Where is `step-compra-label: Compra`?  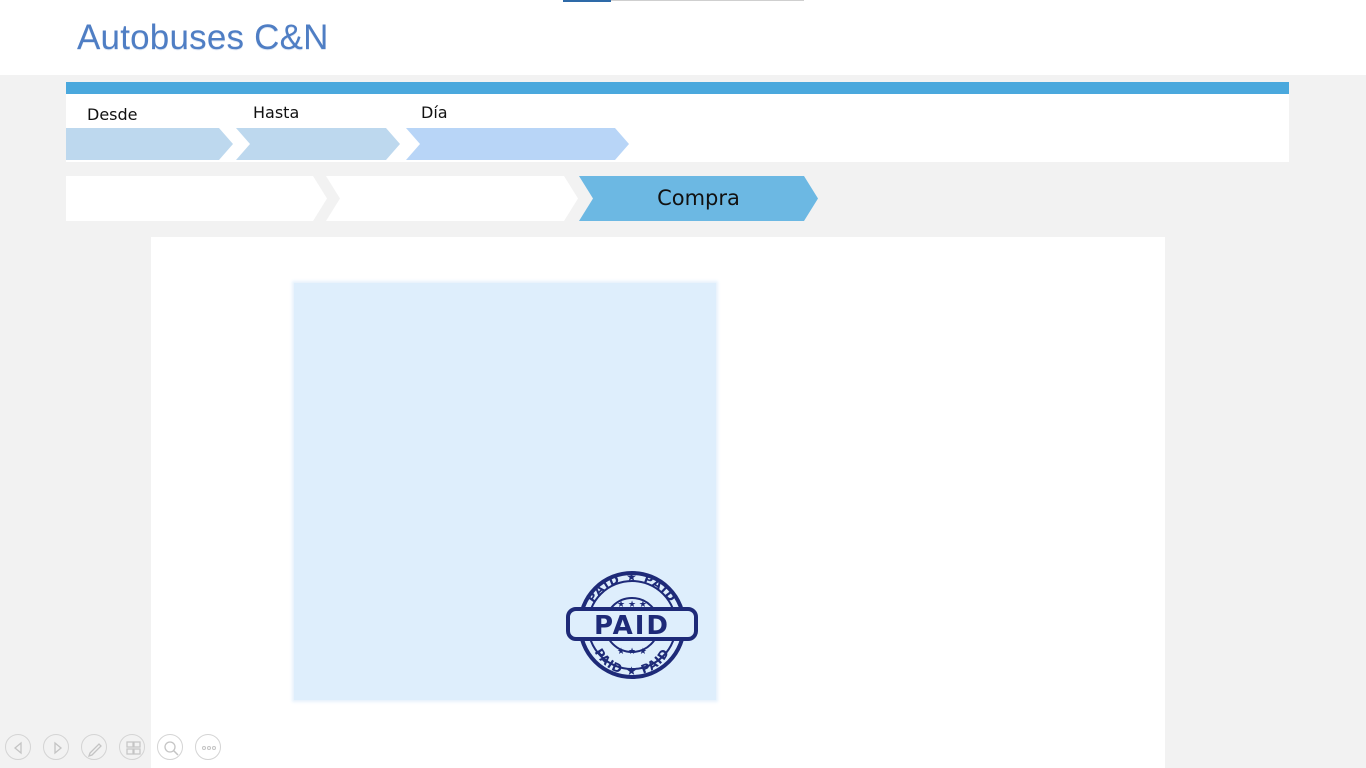
step-compra-label: Compra is located at coordinates (698, 198).